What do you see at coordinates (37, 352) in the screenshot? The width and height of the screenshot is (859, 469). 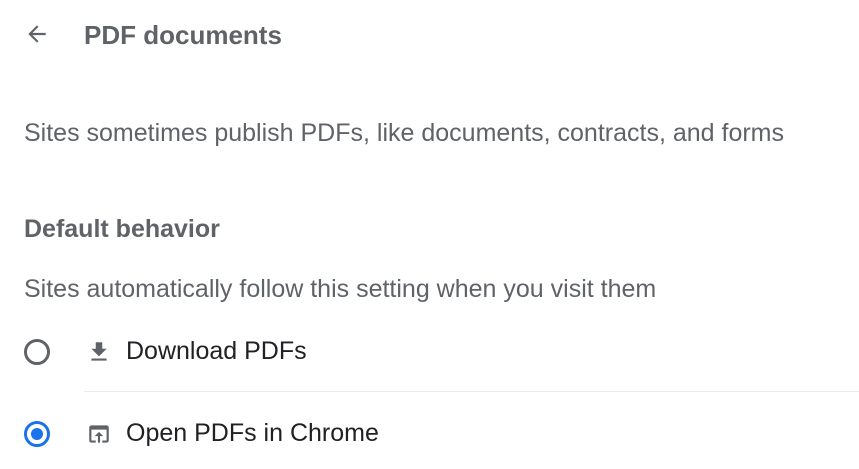 I see `radio-download-pdfs` at bounding box center [37, 352].